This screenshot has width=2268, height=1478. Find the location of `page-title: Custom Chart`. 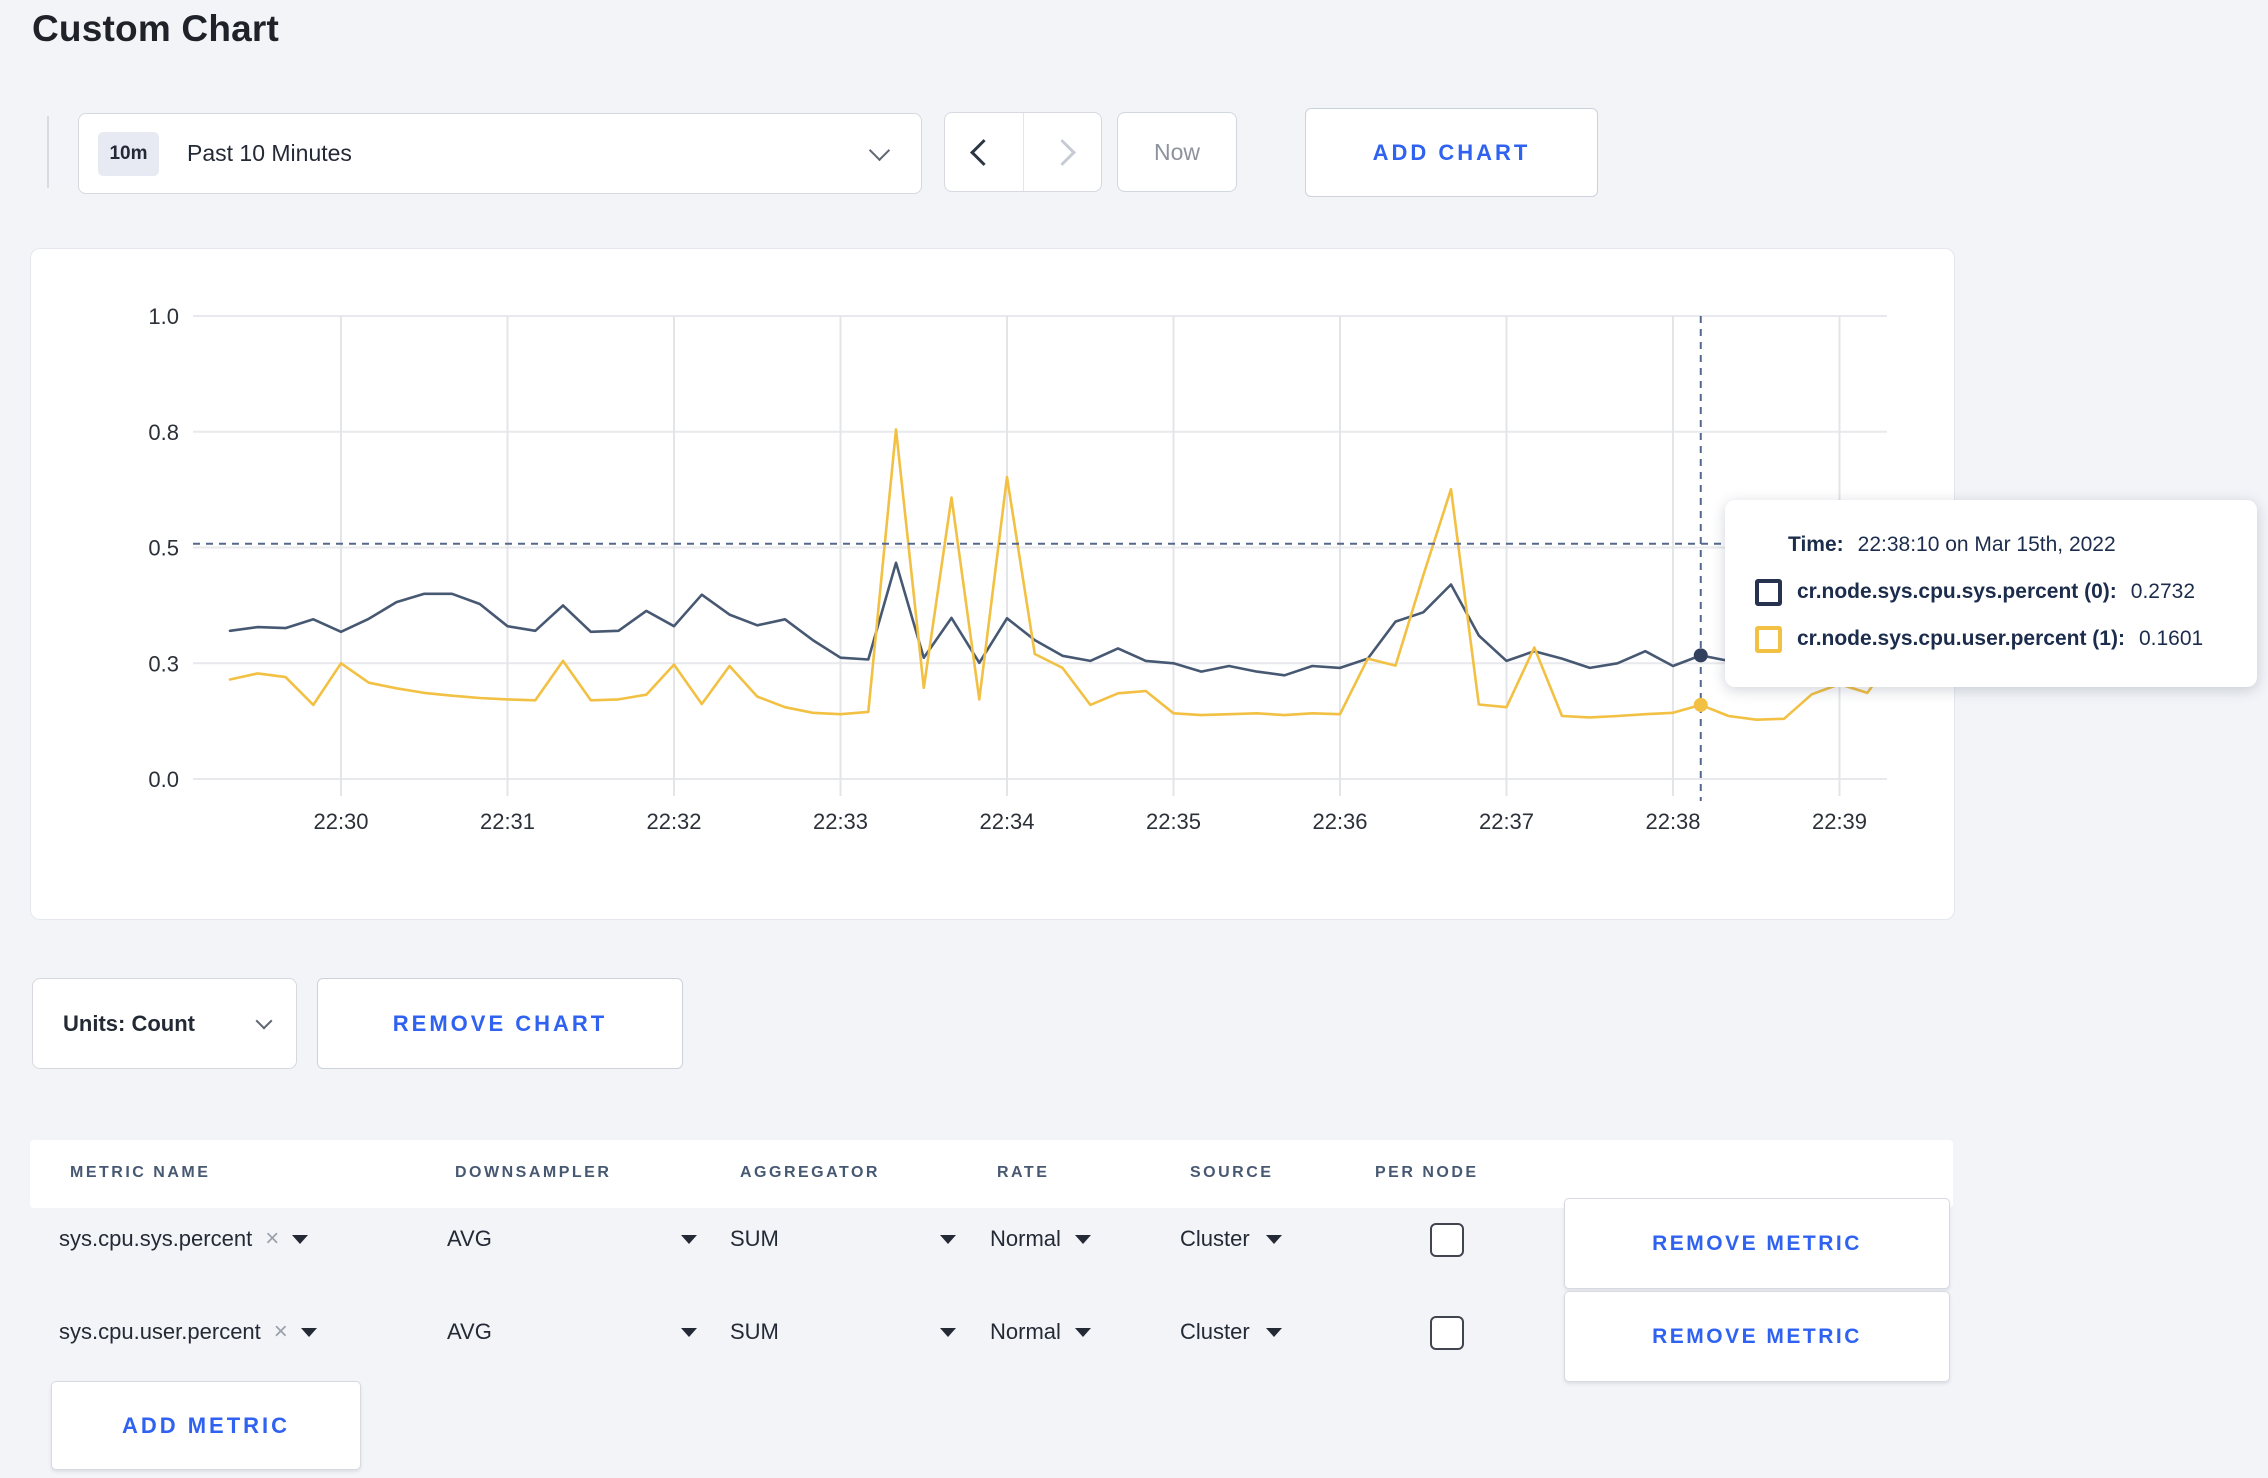

page-title: Custom Chart is located at coordinates (156, 28).